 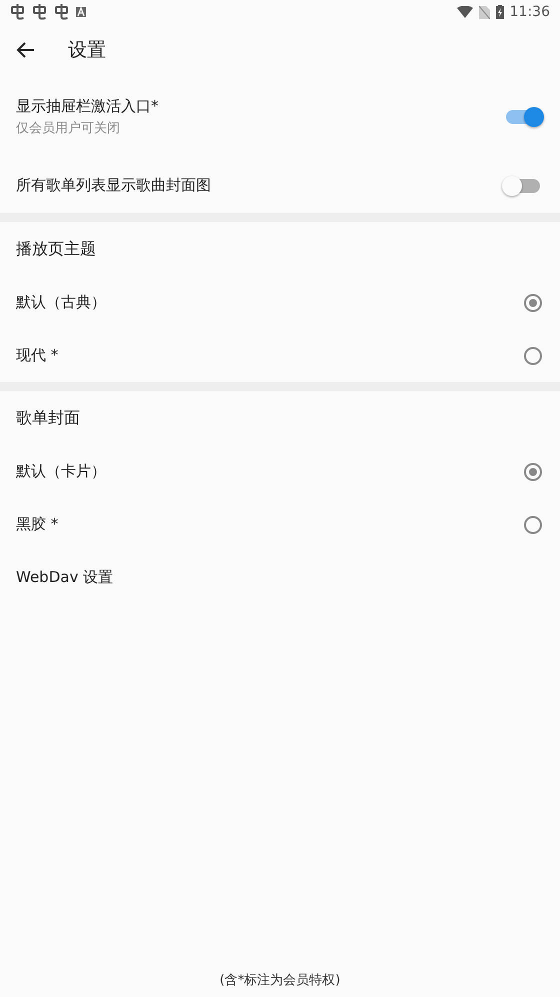 I want to click on no-sim-icon, so click(x=484, y=12).